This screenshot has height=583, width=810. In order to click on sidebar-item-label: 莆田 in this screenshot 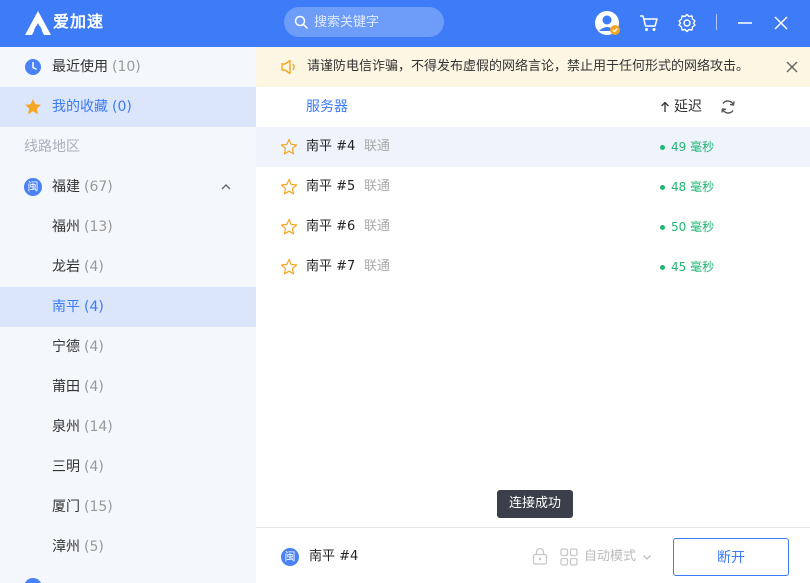, I will do `click(66, 387)`.